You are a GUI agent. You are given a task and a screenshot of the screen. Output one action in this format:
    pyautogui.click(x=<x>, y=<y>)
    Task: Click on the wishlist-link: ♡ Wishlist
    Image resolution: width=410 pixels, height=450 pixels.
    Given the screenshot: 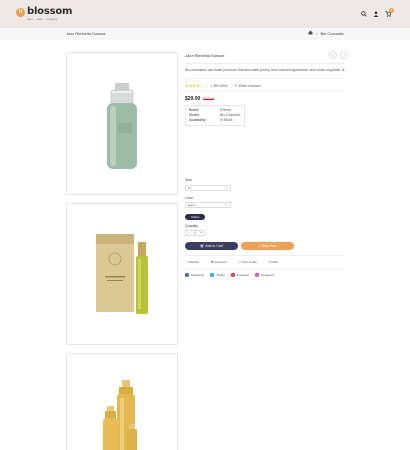 What is the action you would take?
    pyautogui.click(x=195, y=262)
    